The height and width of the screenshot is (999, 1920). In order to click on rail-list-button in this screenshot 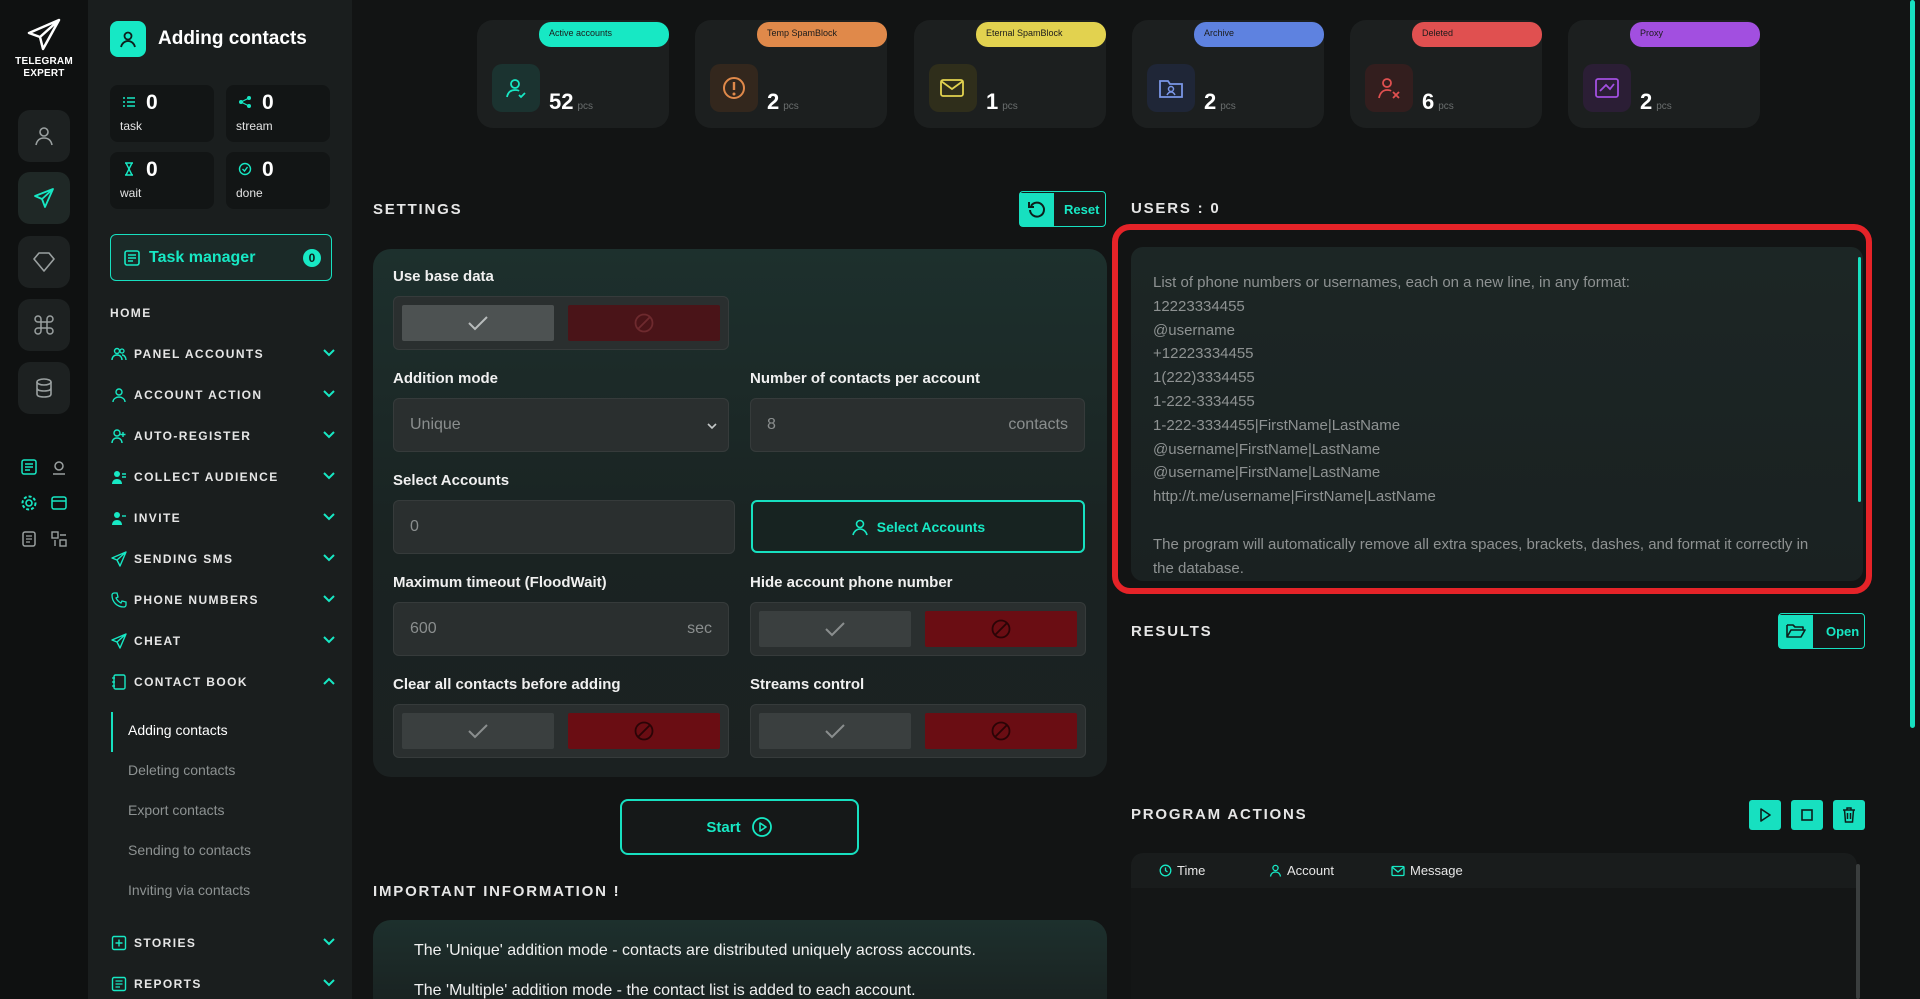, I will do `click(29, 467)`.